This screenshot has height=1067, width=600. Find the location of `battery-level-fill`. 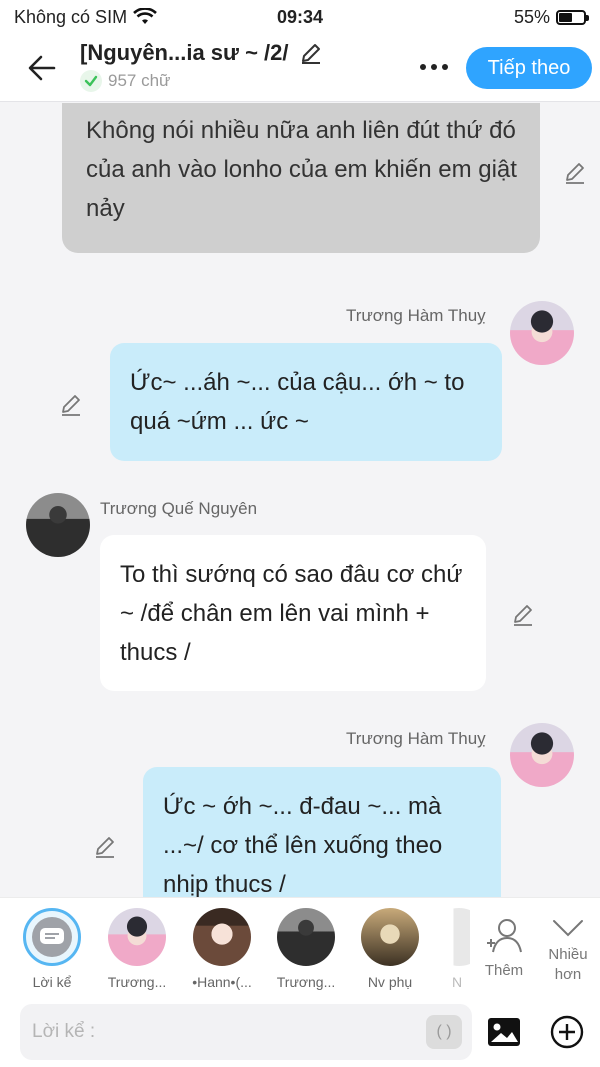

battery-level-fill is located at coordinates (565, 17).